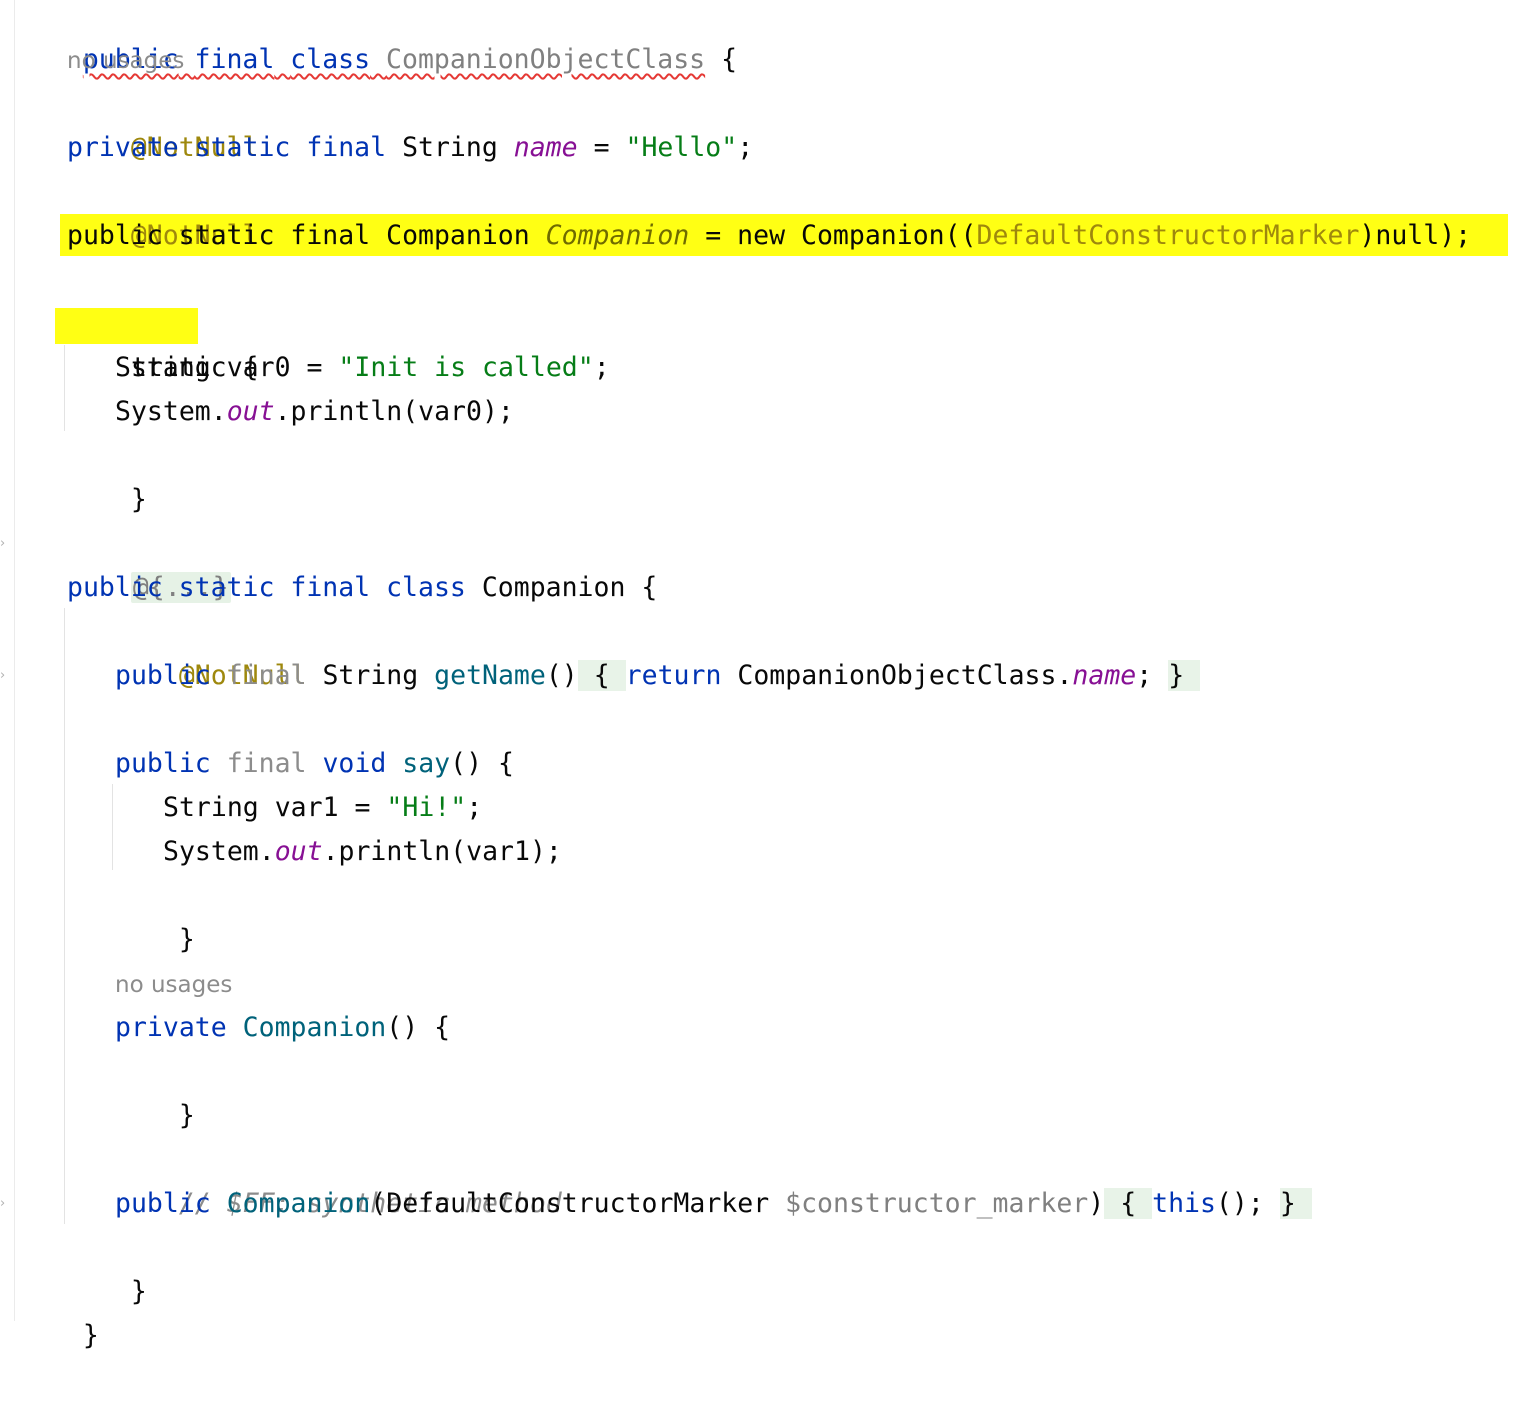 The image size is (1528, 1402). I want to click on class-ref: CompanionObjectClass., so click(905, 675).